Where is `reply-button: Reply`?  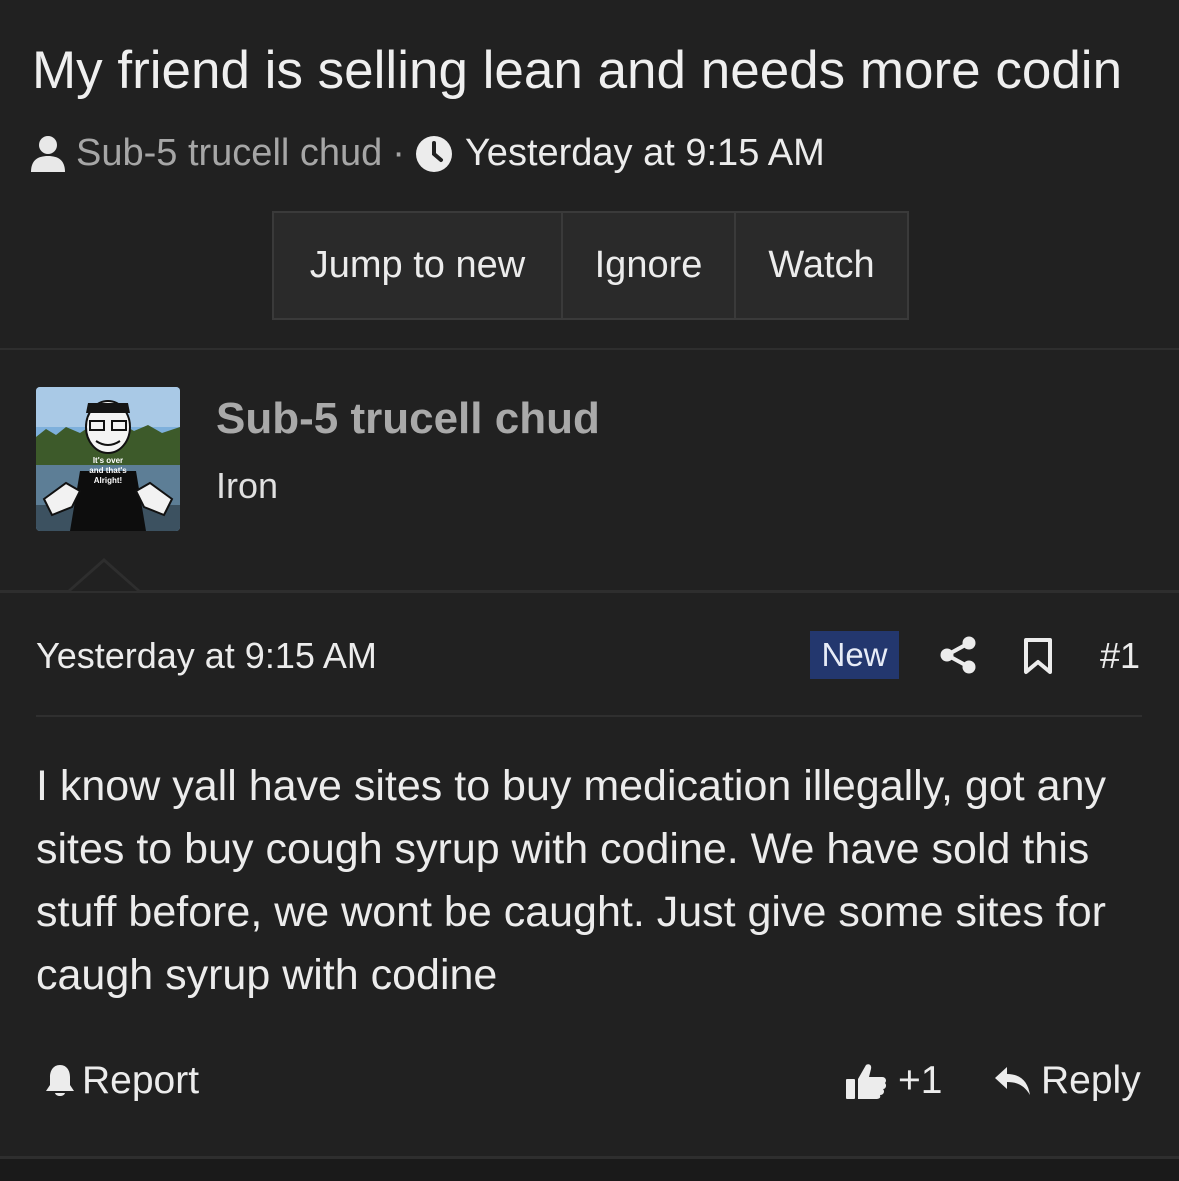
reply-button: Reply is located at coordinates (1067, 1081).